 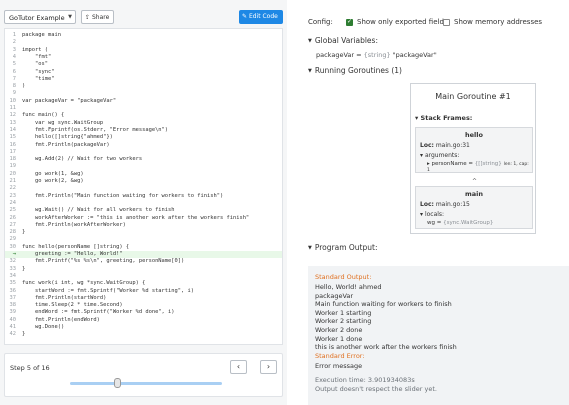 I want to click on line-number: 26, so click(x=13, y=217).